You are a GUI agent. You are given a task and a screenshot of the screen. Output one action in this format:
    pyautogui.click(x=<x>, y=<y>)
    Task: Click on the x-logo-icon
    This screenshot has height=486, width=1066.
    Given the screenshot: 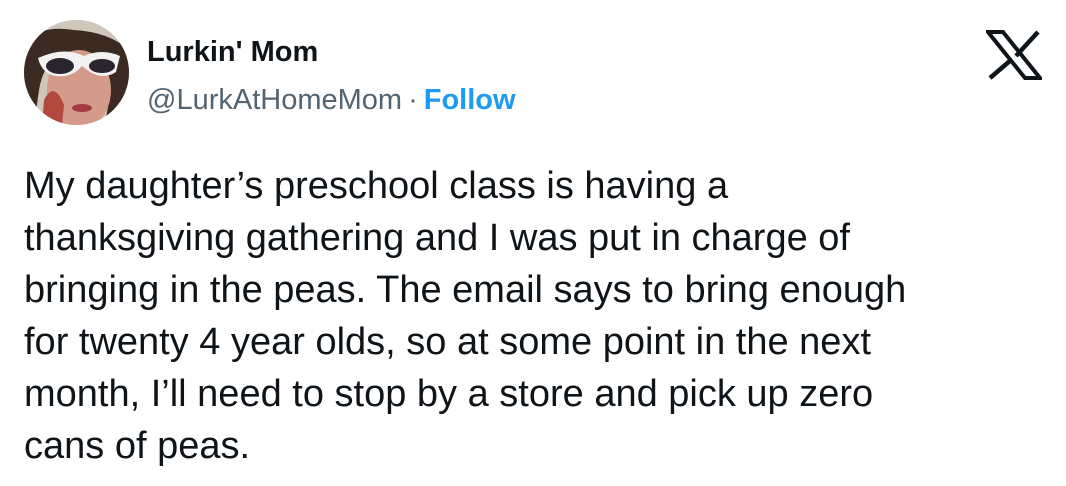 What is the action you would take?
    pyautogui.click(x=1014, y=55)
    